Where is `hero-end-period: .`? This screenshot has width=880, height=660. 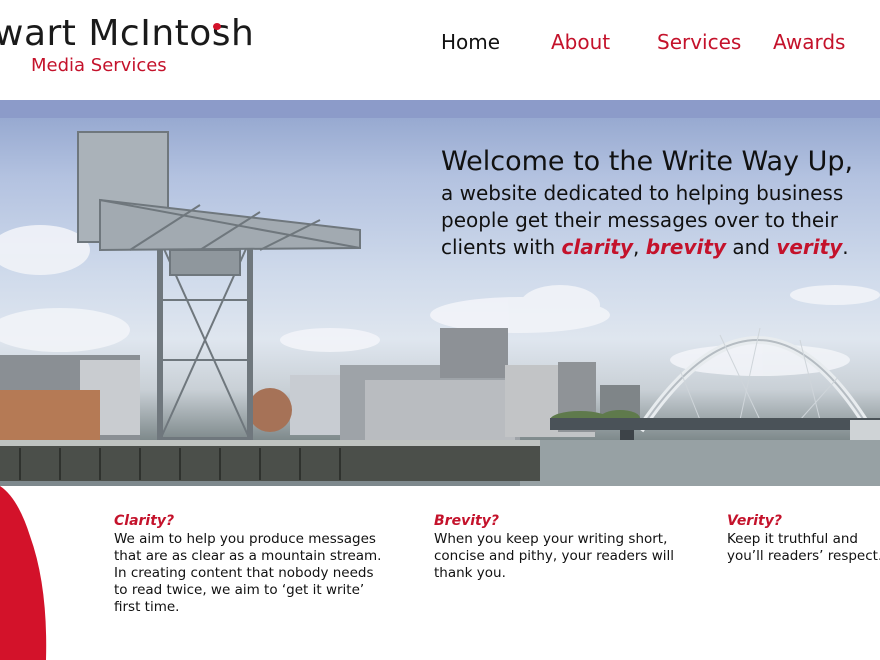 hero-end-period: . is located at coordinates (845, 247).